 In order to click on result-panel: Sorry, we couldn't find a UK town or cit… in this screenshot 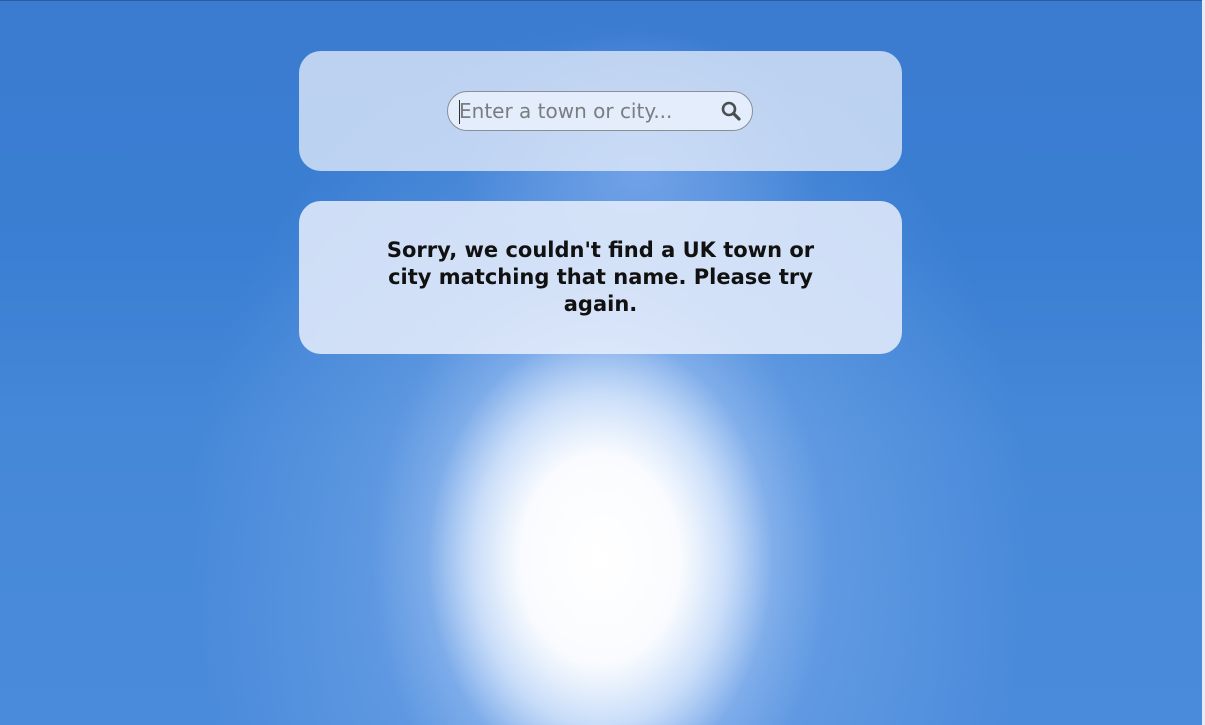, I will do `click(600, 277)`.